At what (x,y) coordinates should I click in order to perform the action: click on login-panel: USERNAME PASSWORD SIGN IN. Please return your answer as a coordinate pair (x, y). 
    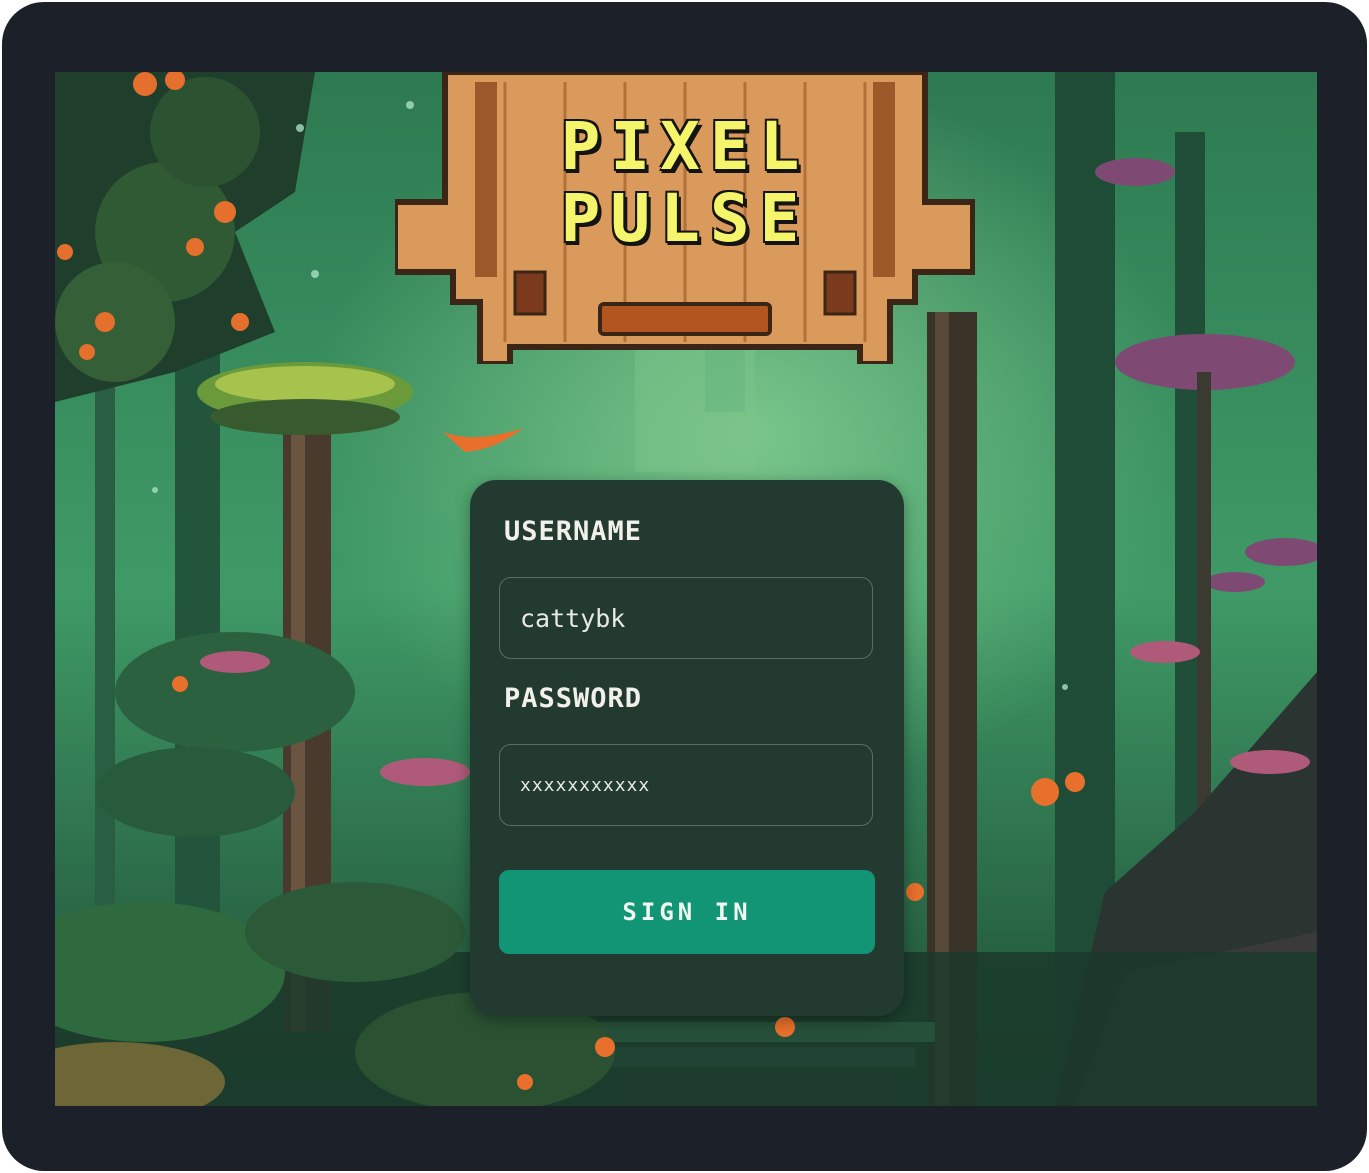
    Looking at the image, I should click on (687, 748).